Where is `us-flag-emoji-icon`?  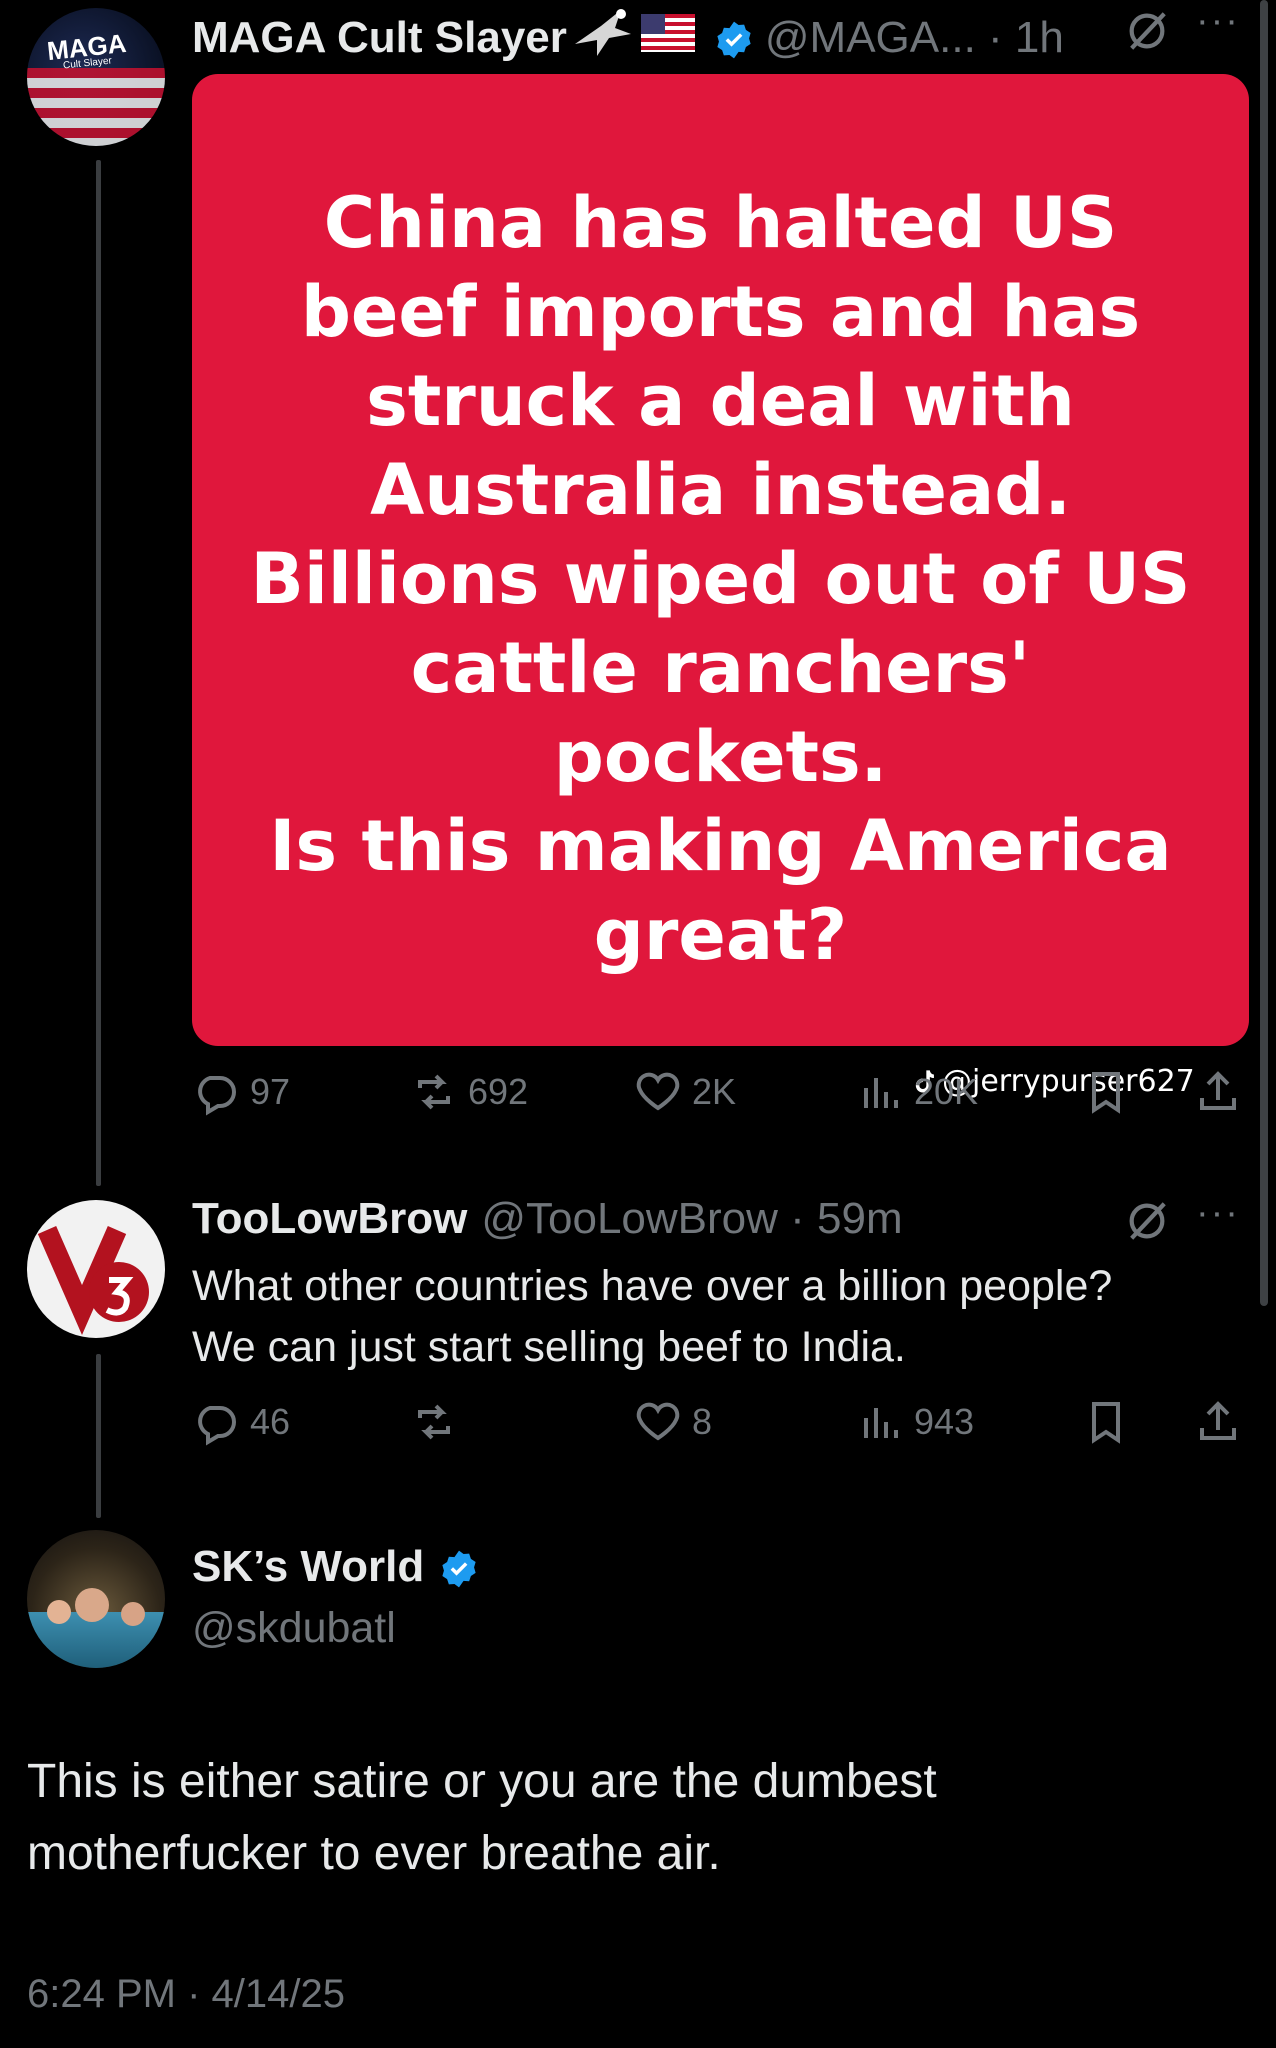
us-flag-emoji-icon is located at coordinates (667, 38).